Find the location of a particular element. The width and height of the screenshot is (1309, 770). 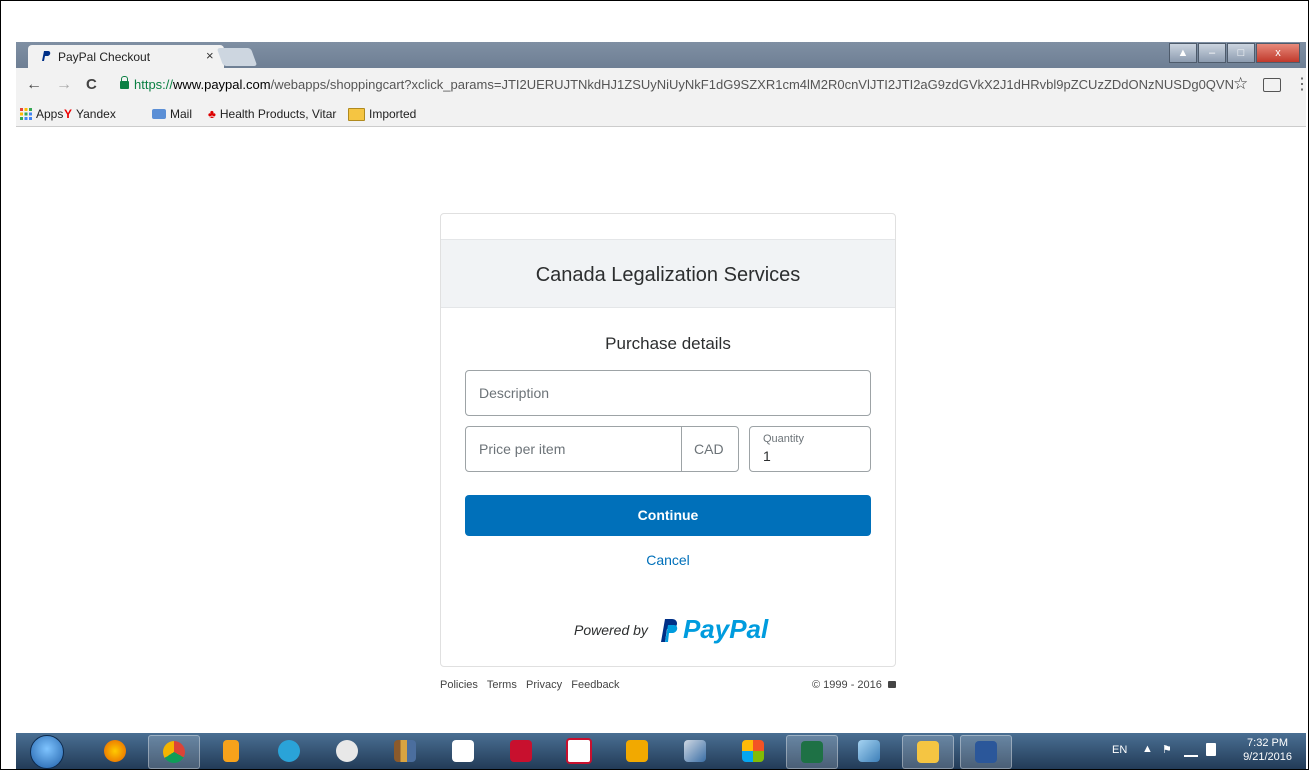

taskbar-apps-grid is located at coordinates (463, 751).